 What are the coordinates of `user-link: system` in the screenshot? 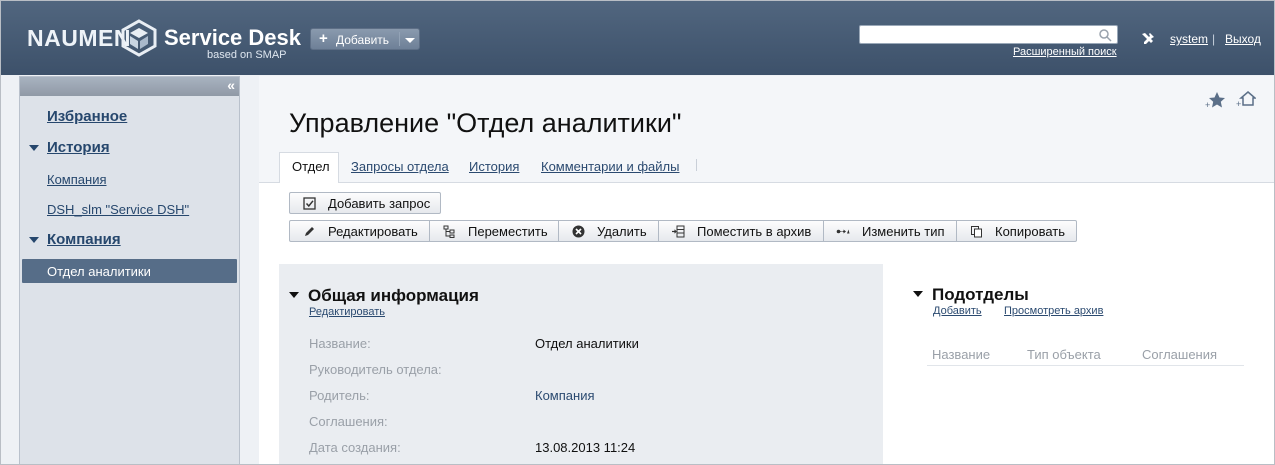 It's located at (1189, 39).